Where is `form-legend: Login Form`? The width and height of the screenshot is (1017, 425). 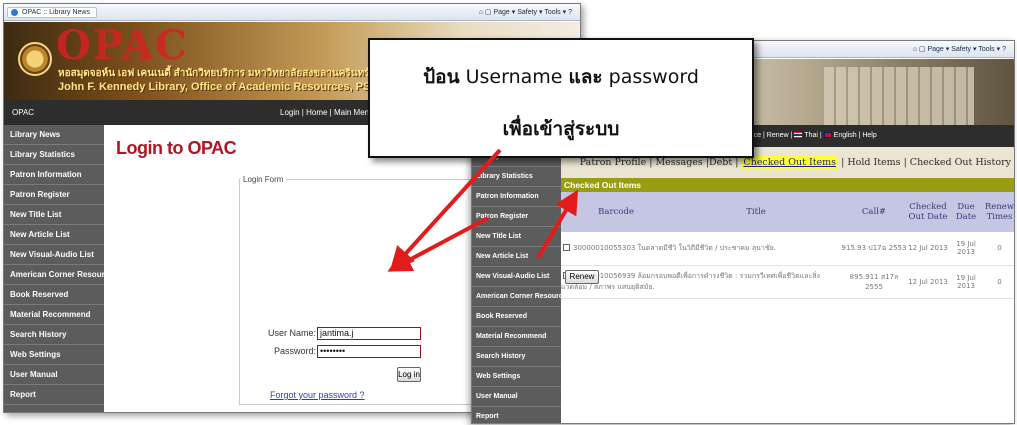
form-legend: Login Form is located at coordinates (263, 179).